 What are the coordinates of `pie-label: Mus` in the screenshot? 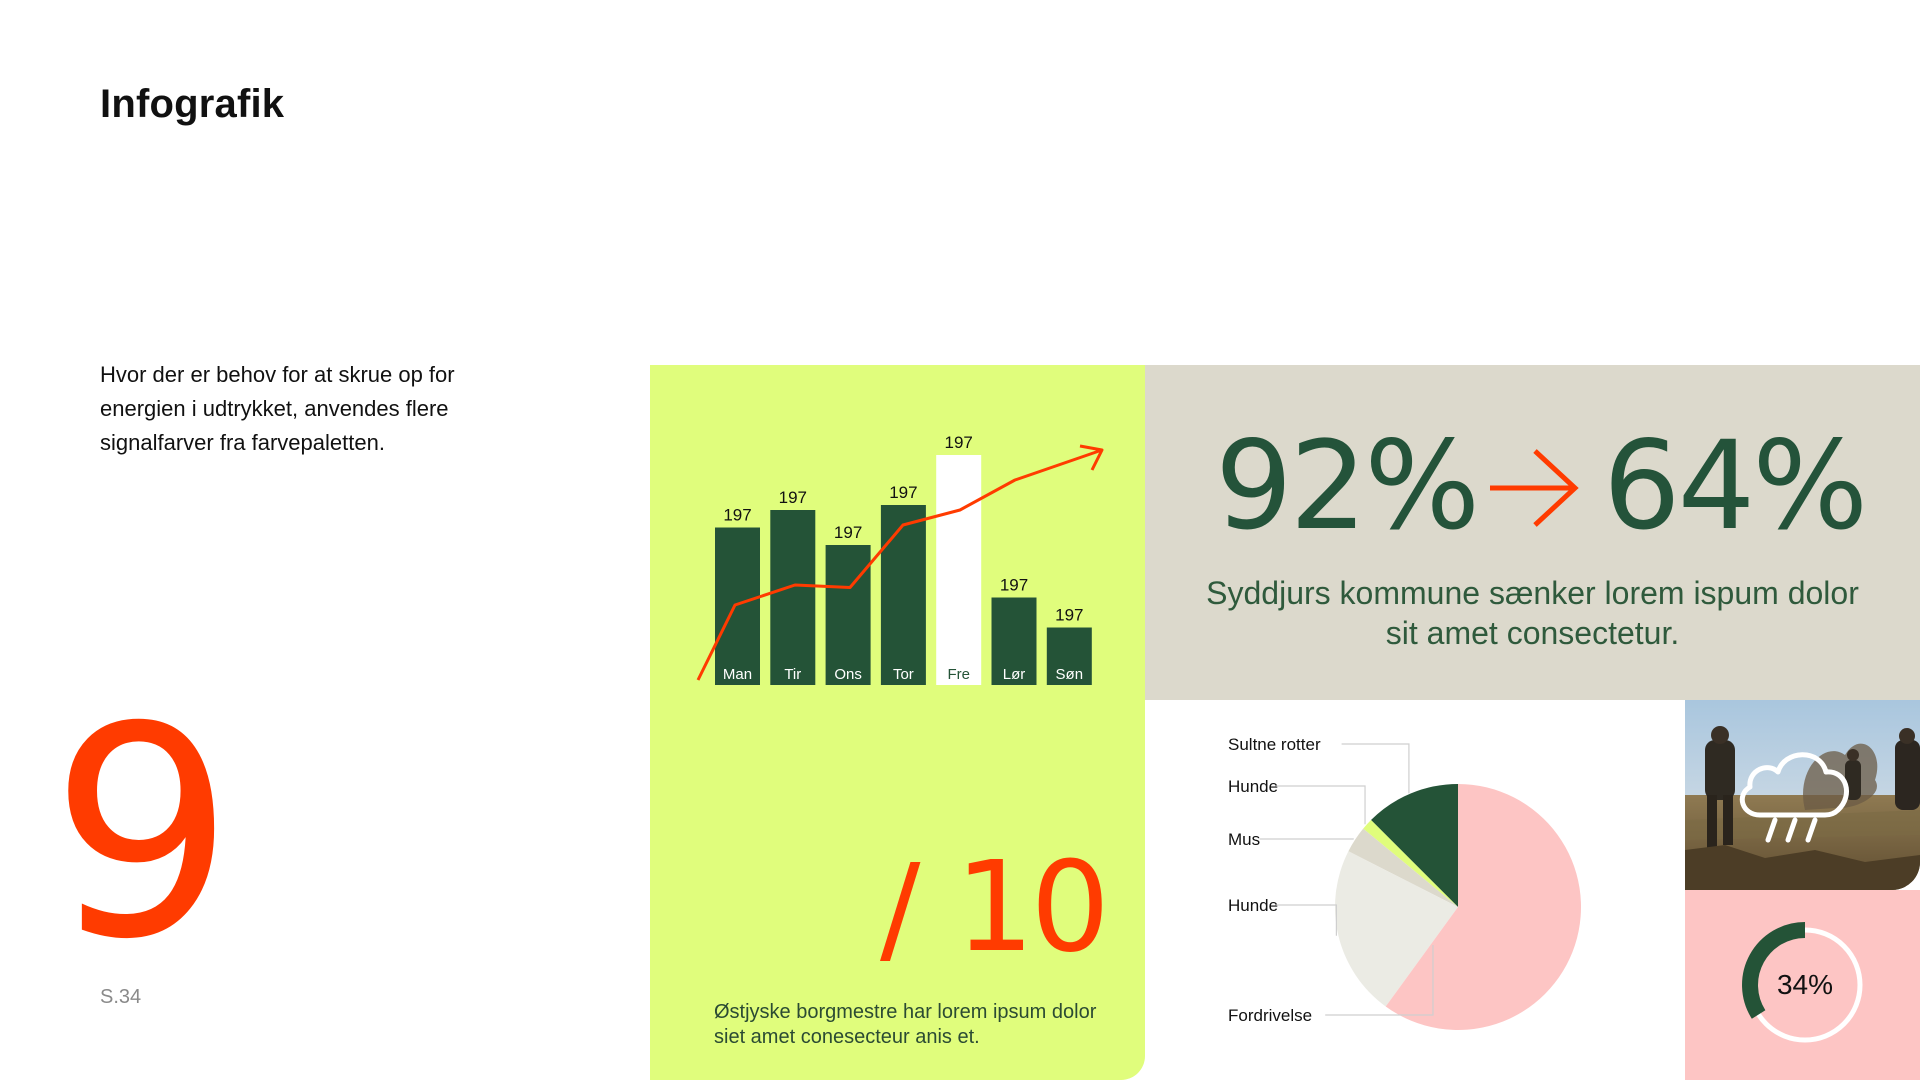 It's located at (1244, 839).